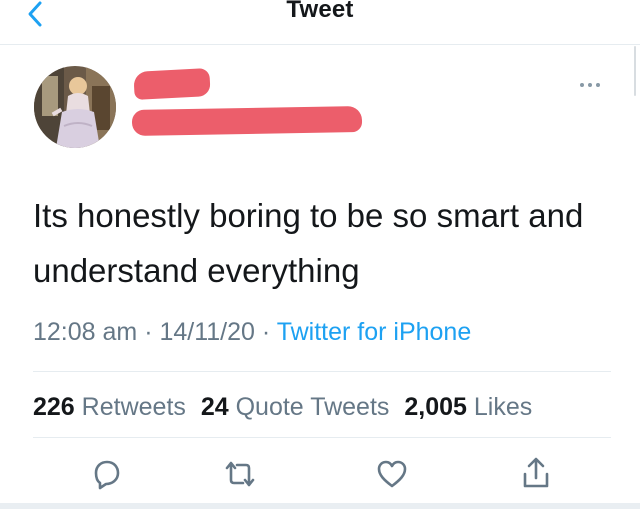  I want to click on quote-tweets-count: 24, so click(214, 407).